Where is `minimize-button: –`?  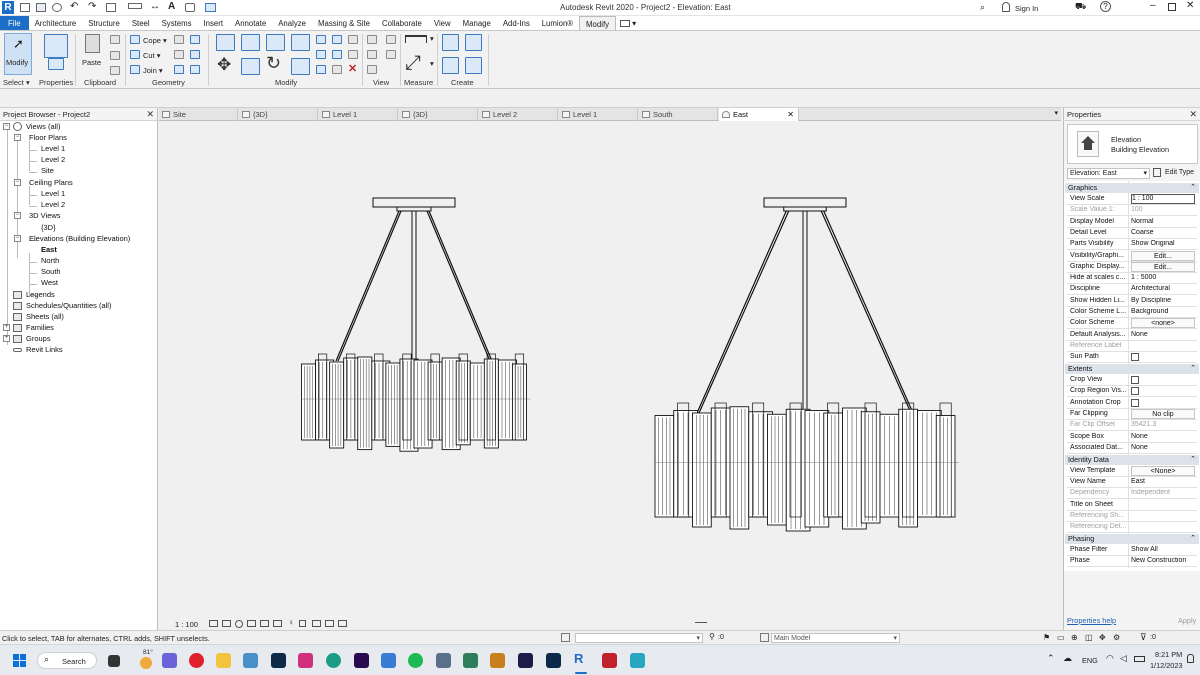 minimize-button: – is located at coordinates (1153, 5).